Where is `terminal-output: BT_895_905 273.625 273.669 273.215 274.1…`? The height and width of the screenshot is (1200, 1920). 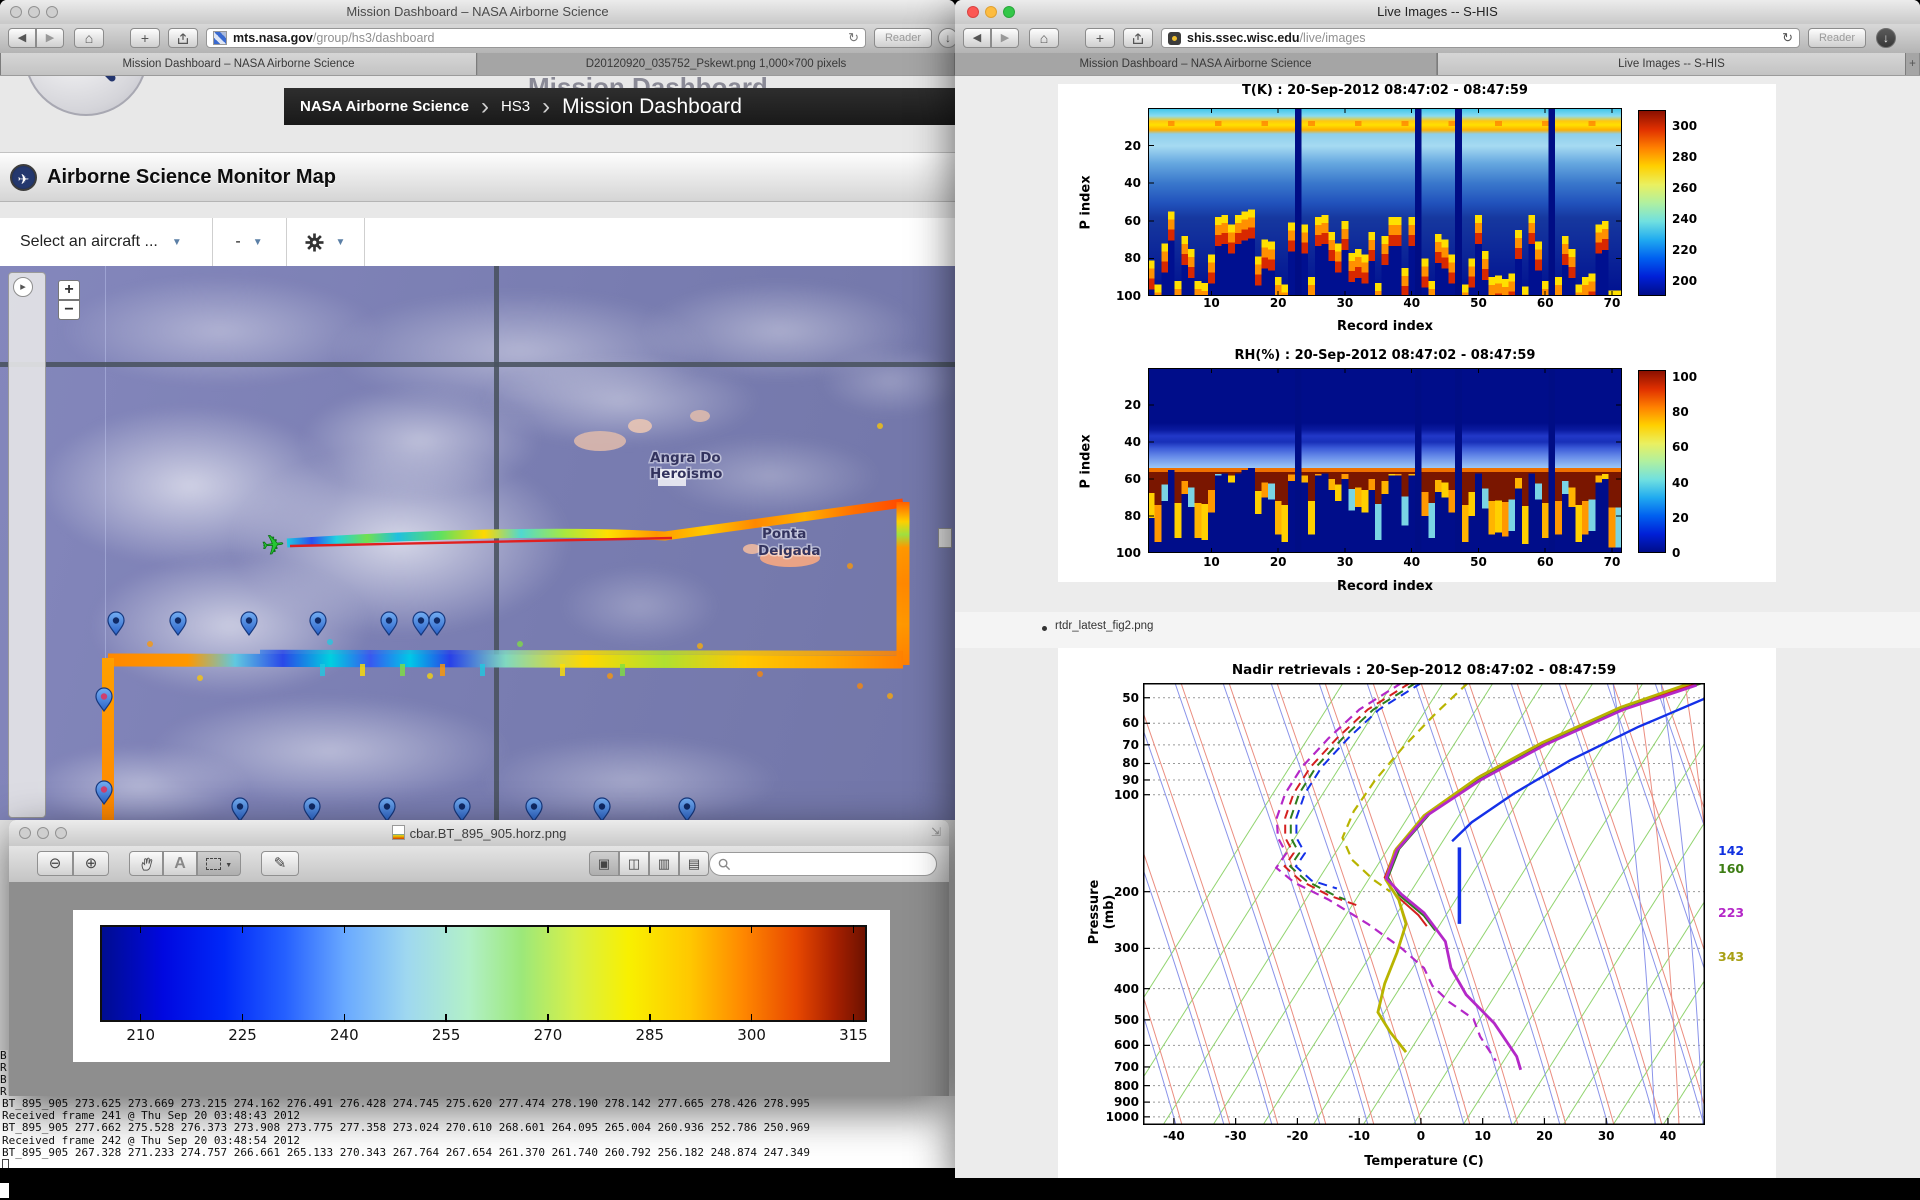 terminal-output: BT_895_905 273.625 273.669 273.215 274.1… is located at coordinates (477, 1132).